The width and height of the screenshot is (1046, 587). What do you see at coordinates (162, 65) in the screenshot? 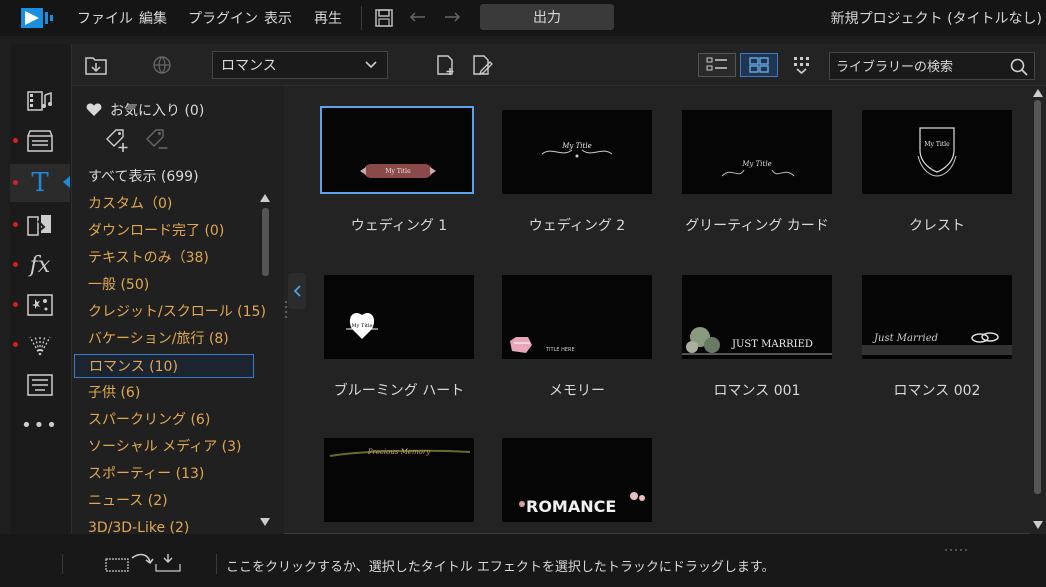
I see `download-content-icon` at bounding box center [162, 65].